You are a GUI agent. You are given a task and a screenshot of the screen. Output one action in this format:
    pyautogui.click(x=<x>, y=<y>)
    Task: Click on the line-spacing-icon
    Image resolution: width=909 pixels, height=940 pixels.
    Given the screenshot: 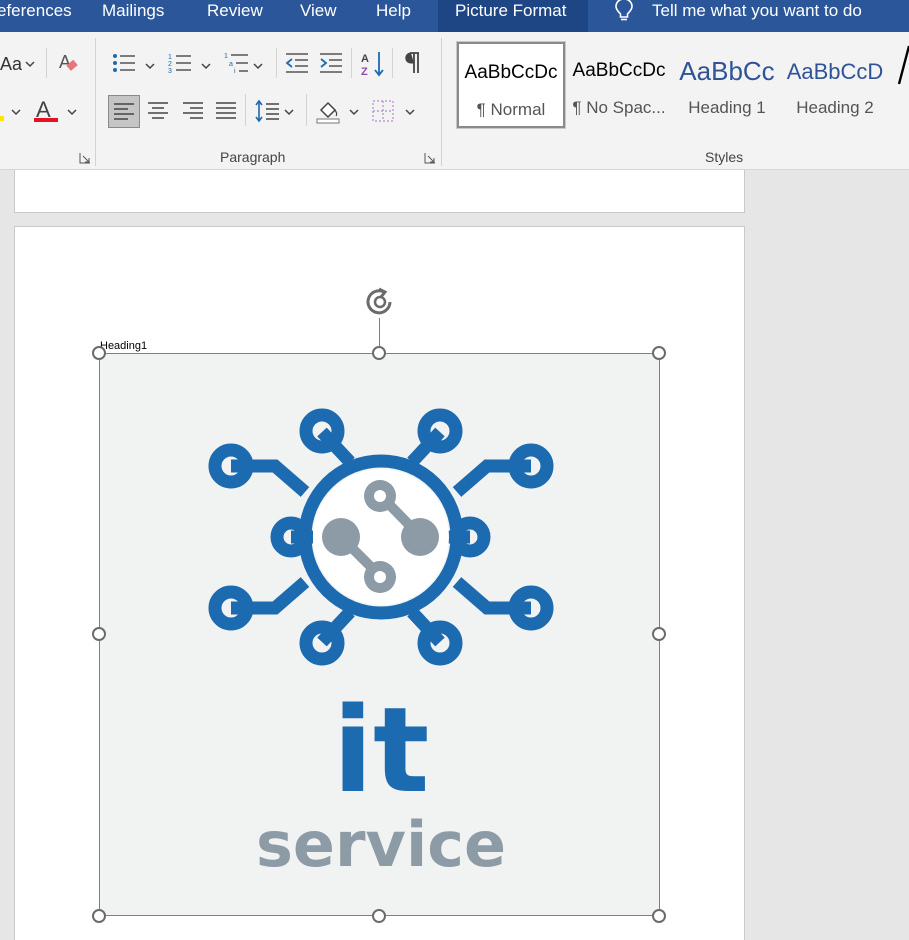 What is the action you would take?
    pyautogui.click(x=267, y=111)
    